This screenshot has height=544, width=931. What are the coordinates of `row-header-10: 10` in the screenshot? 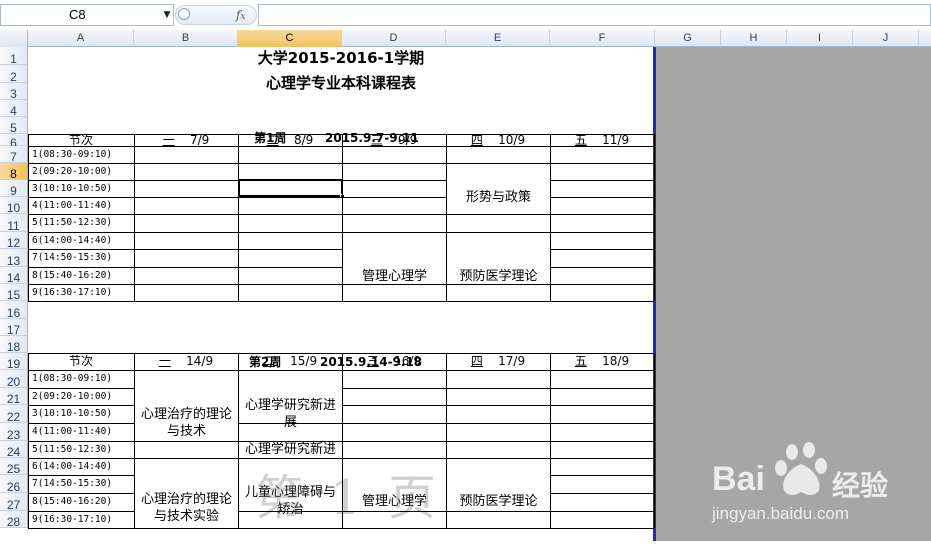 It's located at (14, 206).